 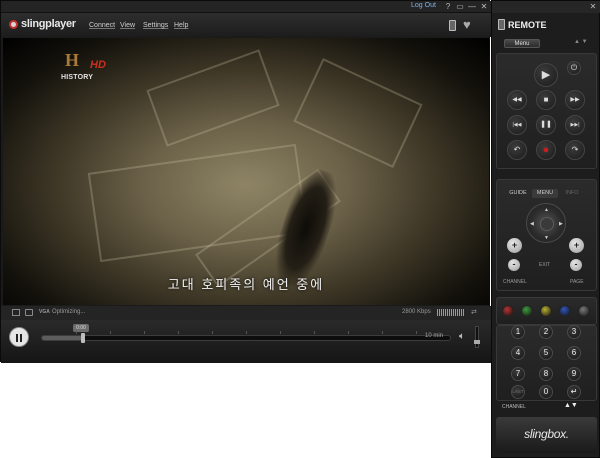 What do you see at coordinates (574, 68) in the screenshot?
I see `power-button: ⏻` at bounding box center [574, 68].